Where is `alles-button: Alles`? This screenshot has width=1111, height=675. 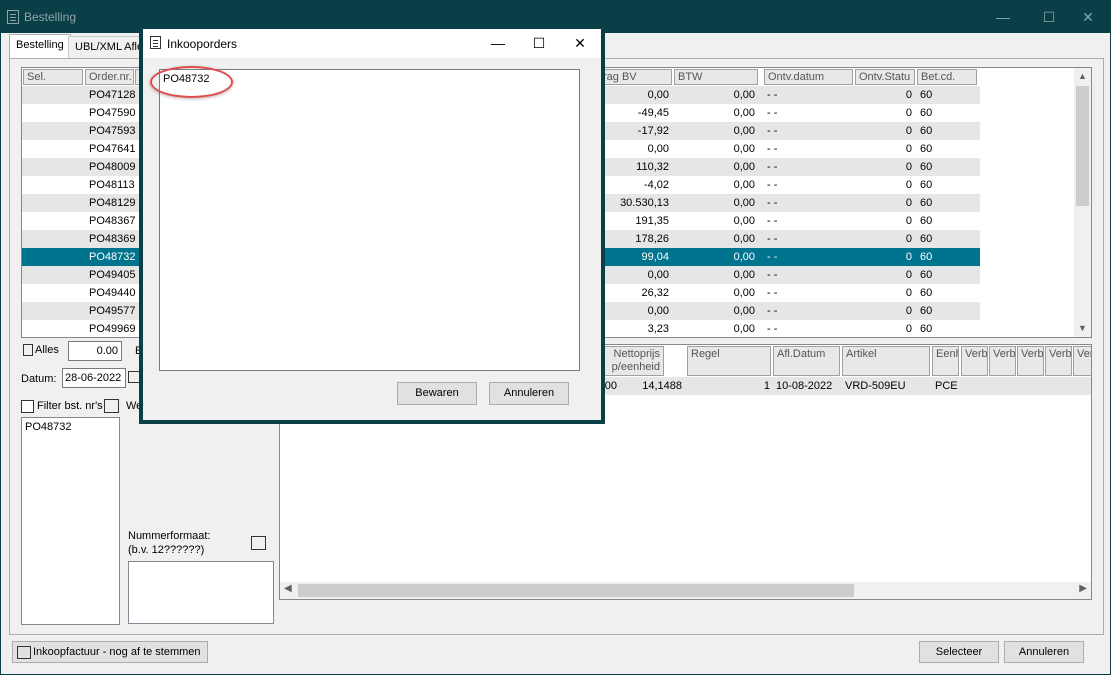
alles-button: Alles is located at coordinates (44, 351).